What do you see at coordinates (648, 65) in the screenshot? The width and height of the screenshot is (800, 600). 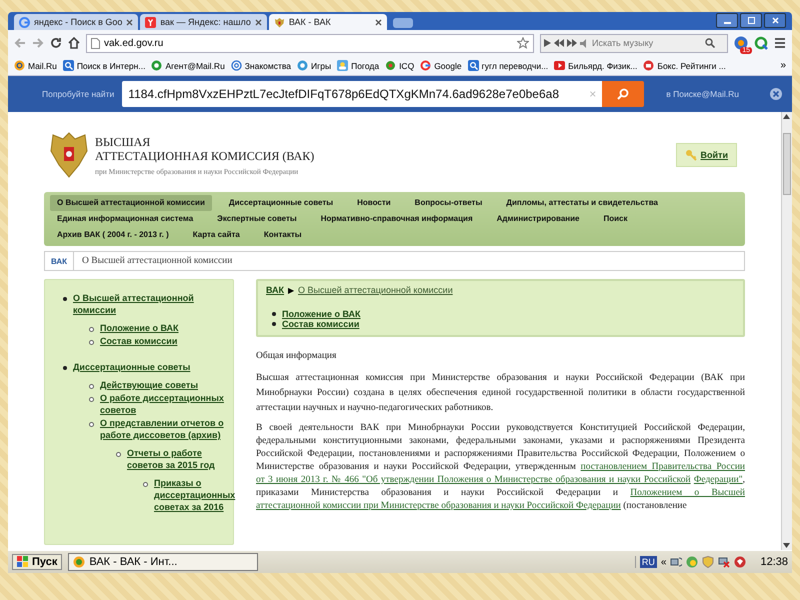 I see `round-logo-icon` at bounding box center [648, 65].